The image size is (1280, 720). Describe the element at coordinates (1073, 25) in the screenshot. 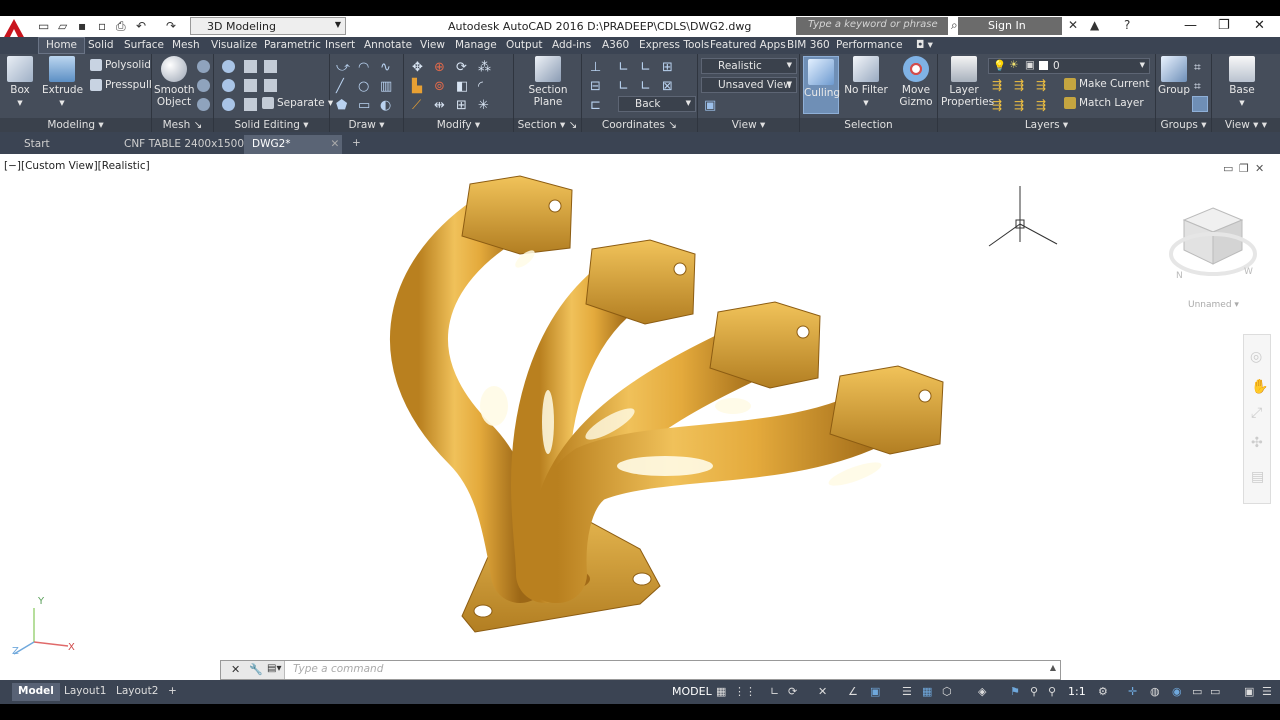

I see `exchange-apps-icon: ✕` at that location.